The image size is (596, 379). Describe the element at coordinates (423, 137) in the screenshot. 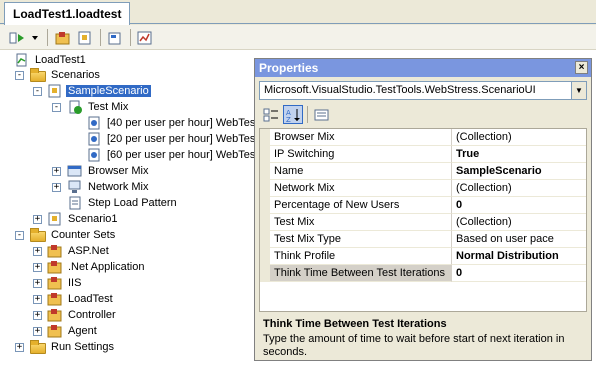

I see `property-row: Browser Mix (Collection)` at that location.